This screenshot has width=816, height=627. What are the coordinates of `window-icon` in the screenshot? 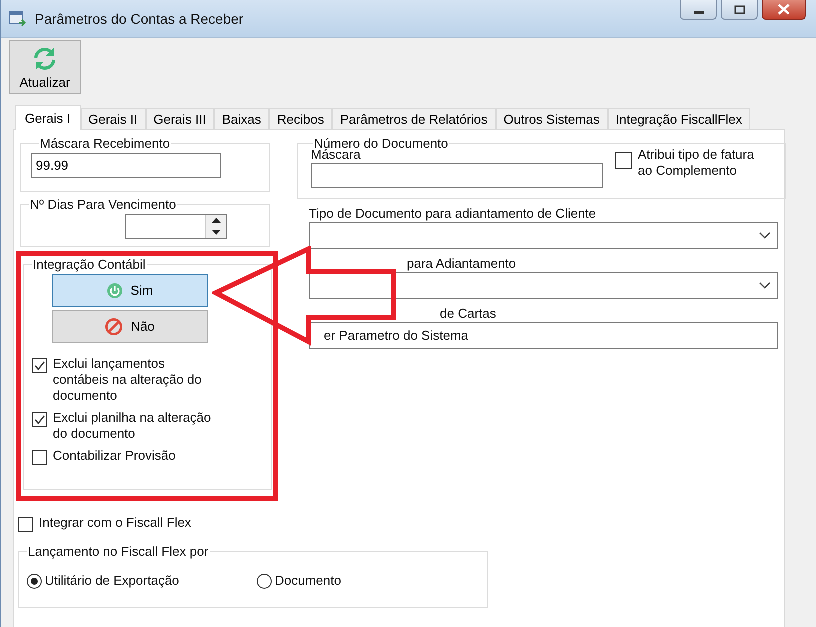 It's located at (18, 18).